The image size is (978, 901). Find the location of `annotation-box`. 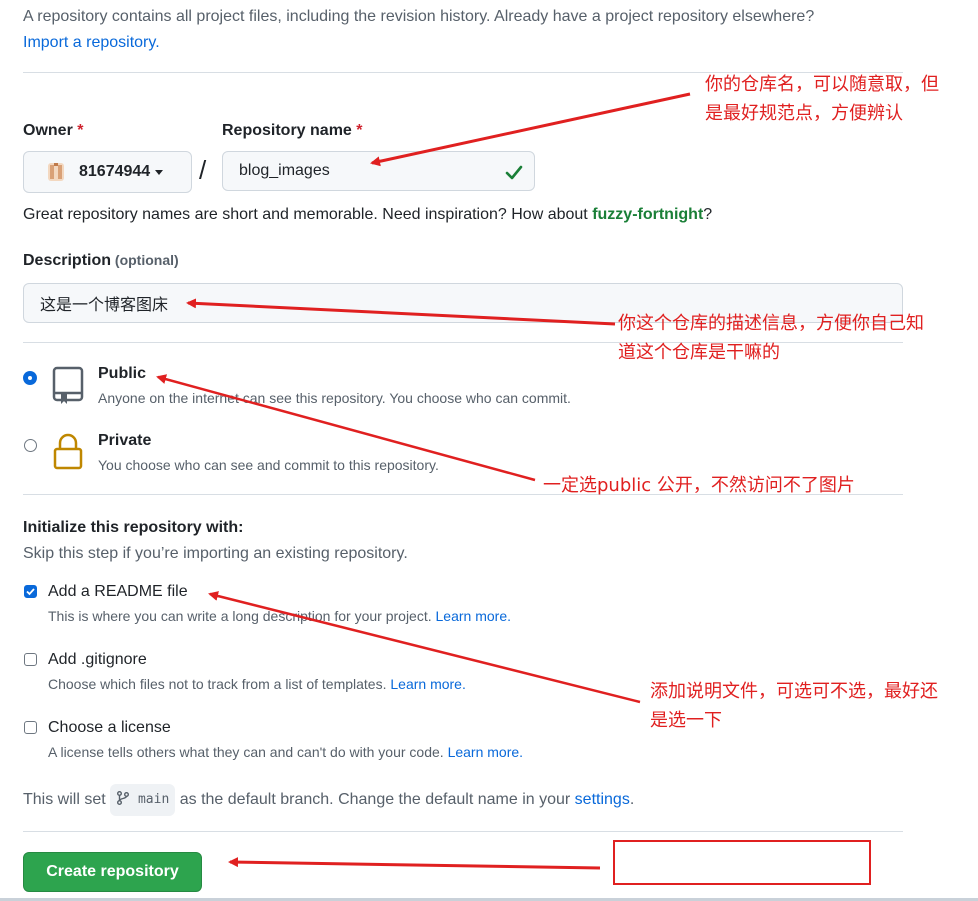

annotation-box is located at coordinates (742, 862).